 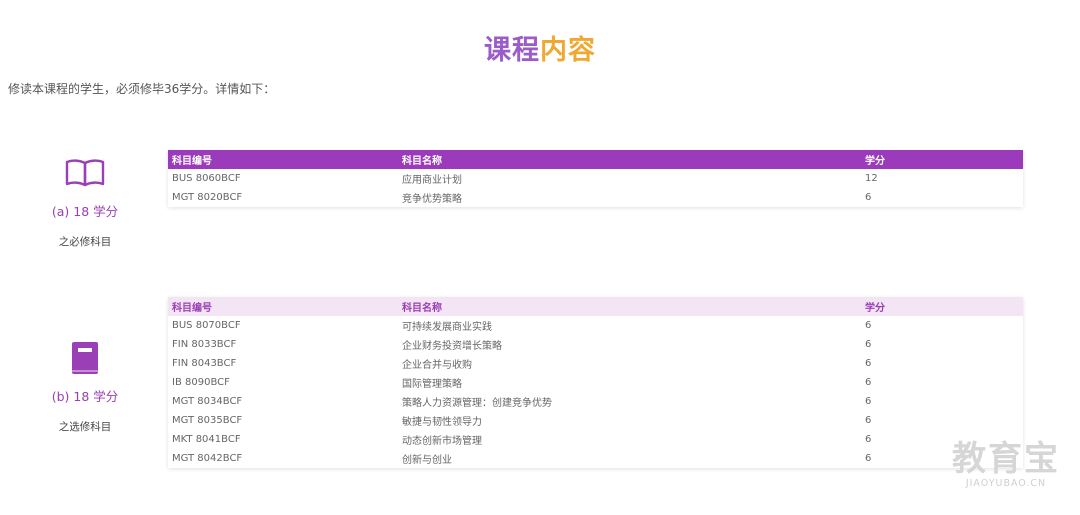 I want to click on title-part-1: 课程, so click(x=512, y=50).